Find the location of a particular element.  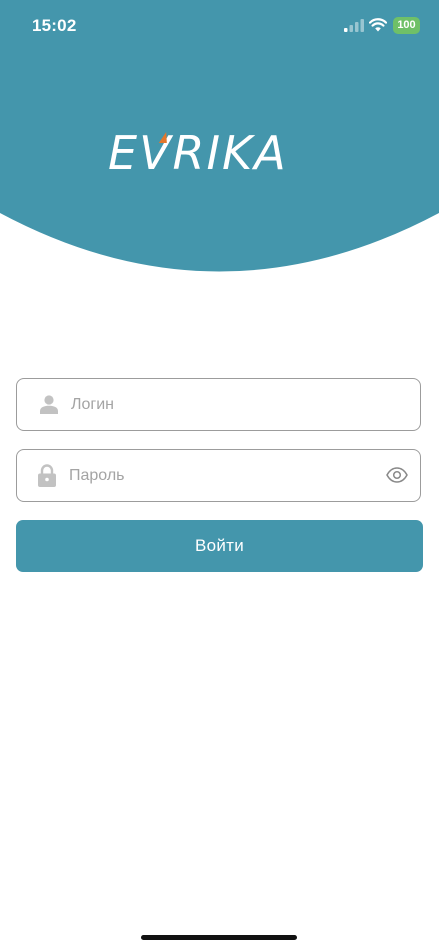

lock-icon is located at coordinates (47, 478).